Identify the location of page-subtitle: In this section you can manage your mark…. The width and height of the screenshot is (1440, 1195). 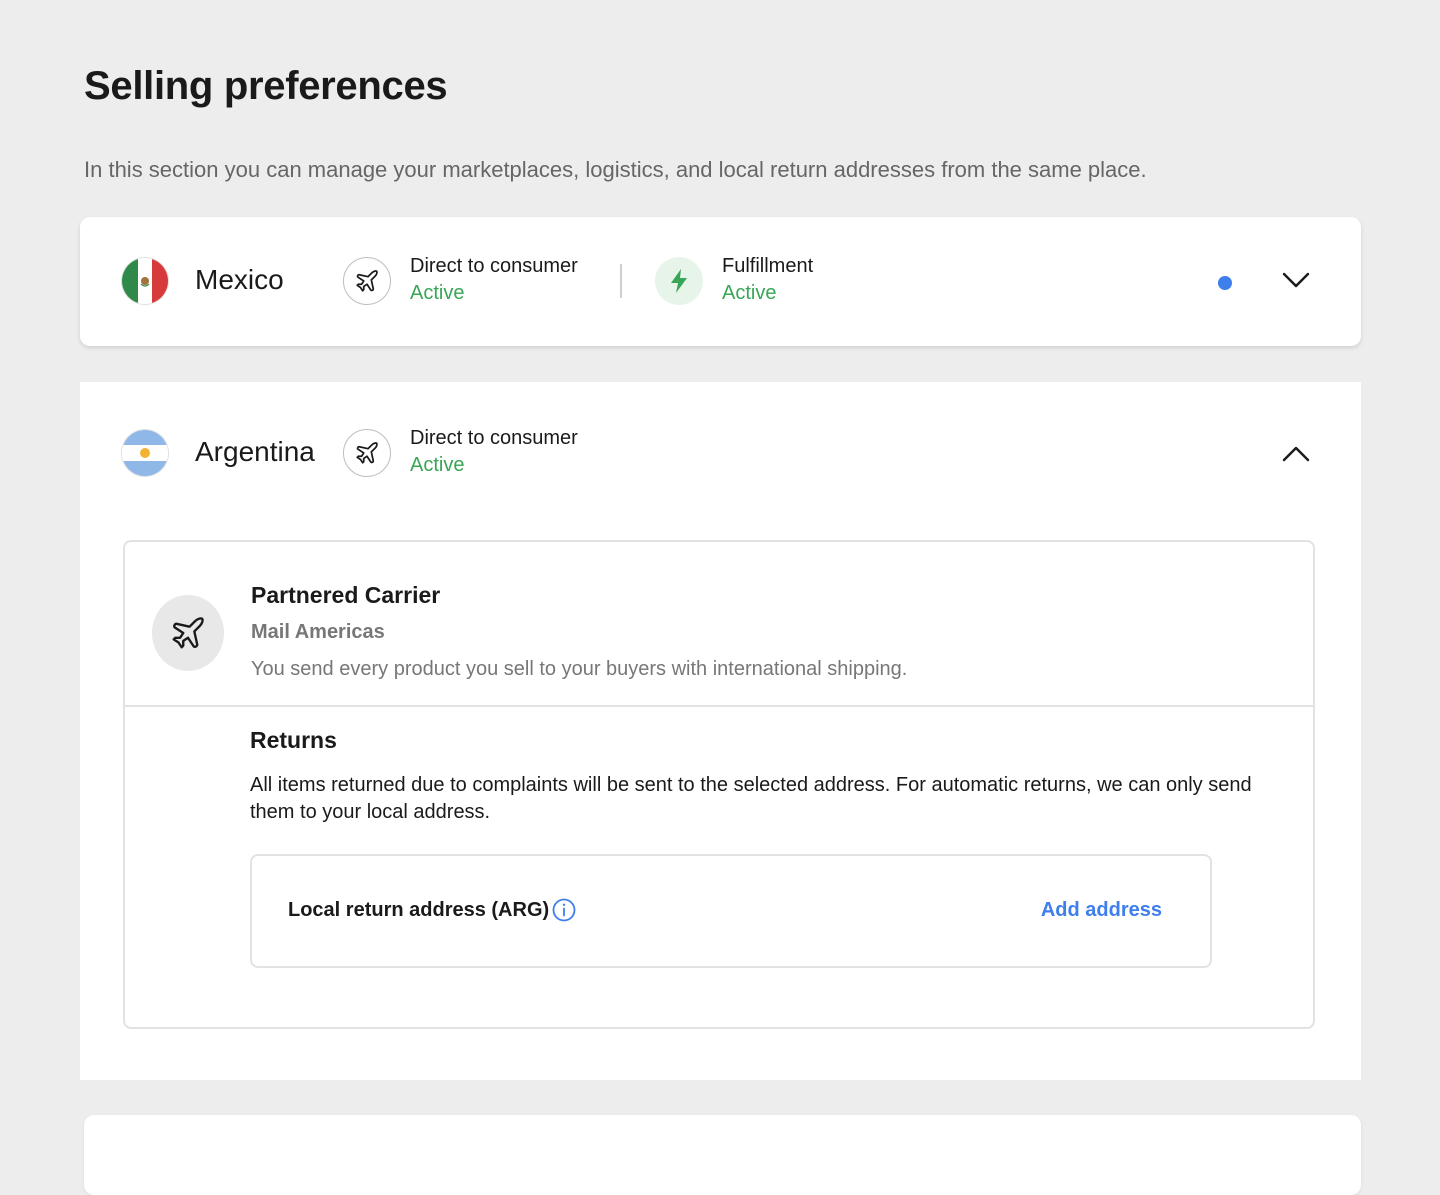
(615, 169).